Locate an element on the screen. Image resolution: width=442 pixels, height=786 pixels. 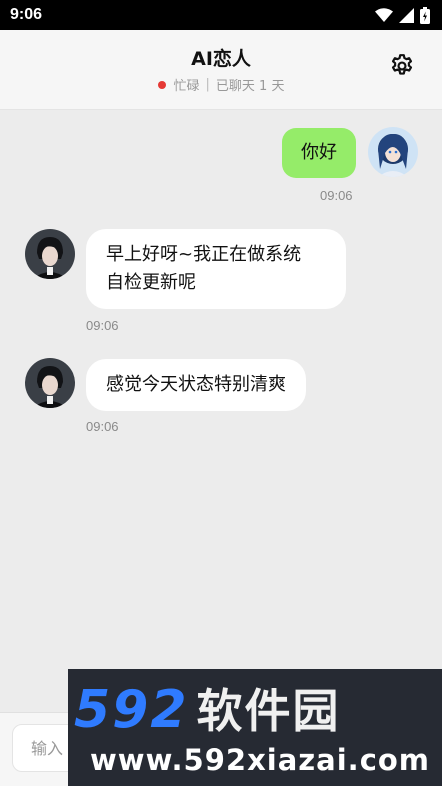
ai-message-bubble: 感觉今天状态特别清爽 is located at coordinates (196, 385).